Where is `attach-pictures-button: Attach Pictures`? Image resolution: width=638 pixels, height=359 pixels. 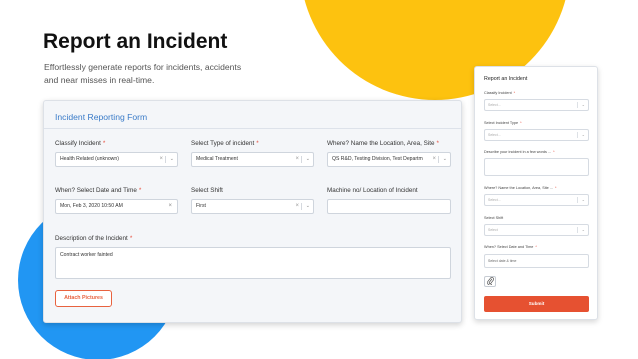
attach-pictures-button: Attach Pictures is located at coordinates (83, 298).